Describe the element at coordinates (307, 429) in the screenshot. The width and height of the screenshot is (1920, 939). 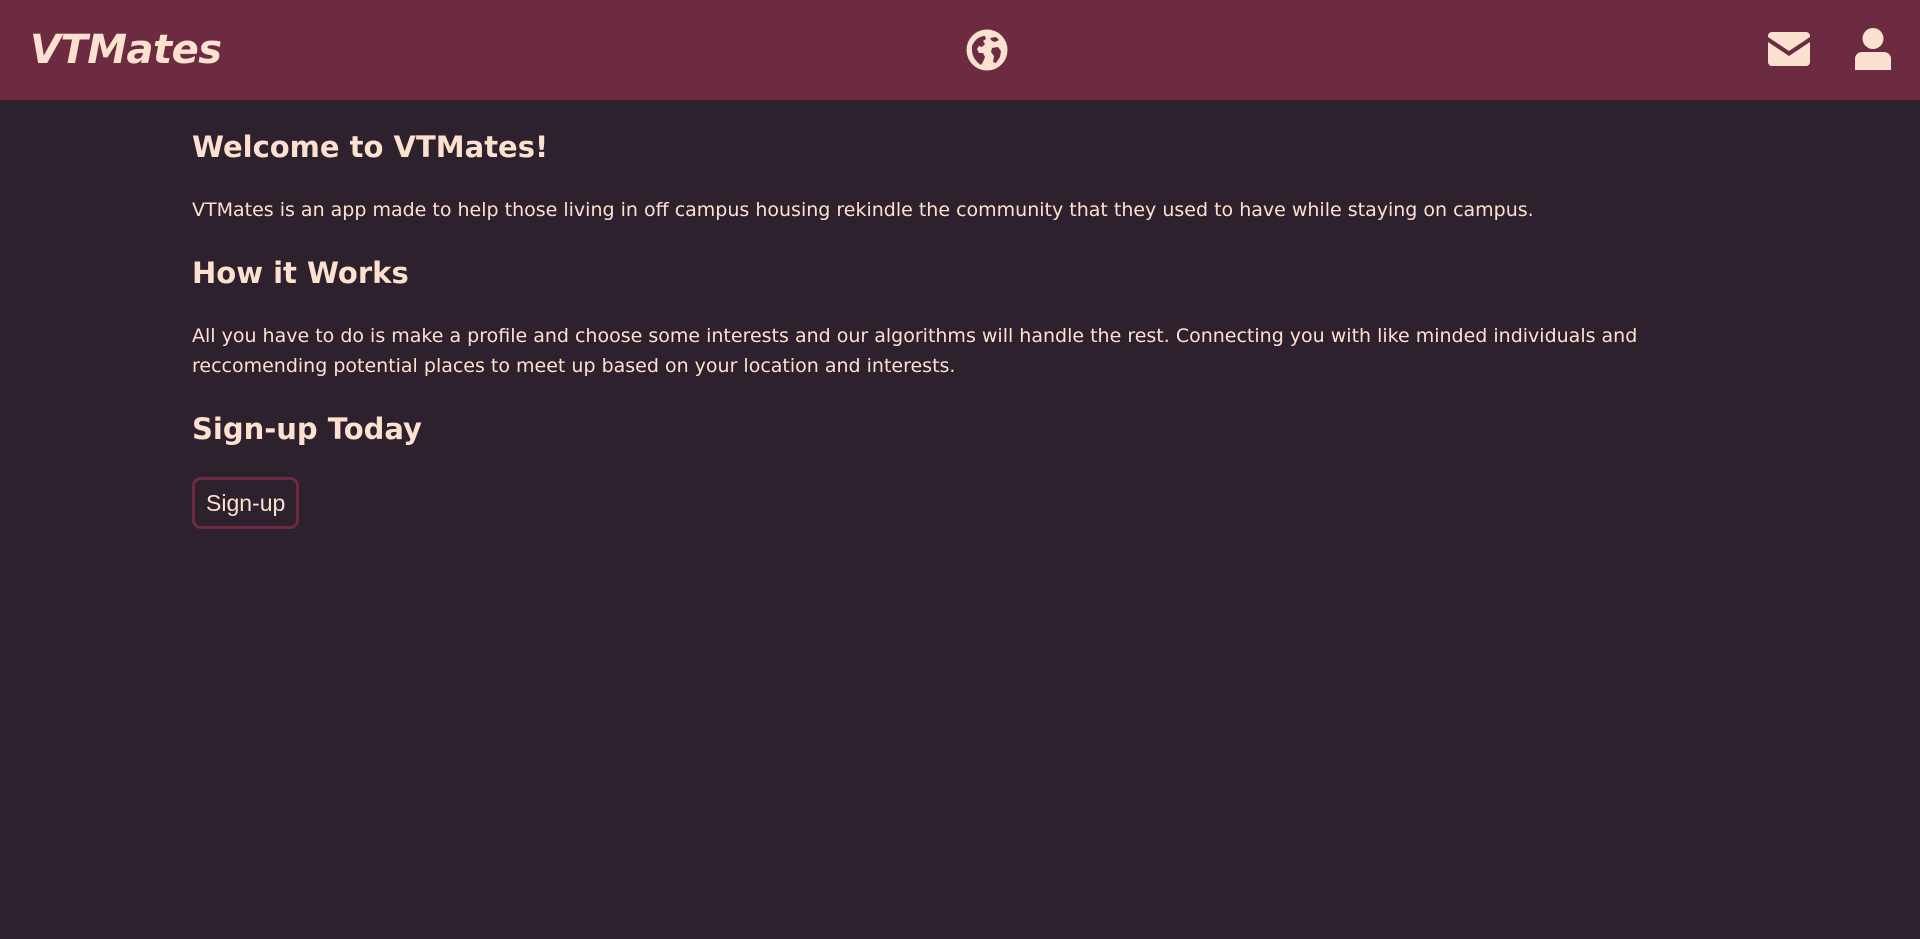
I see `signup-heading: Sign-up Today` at that location.